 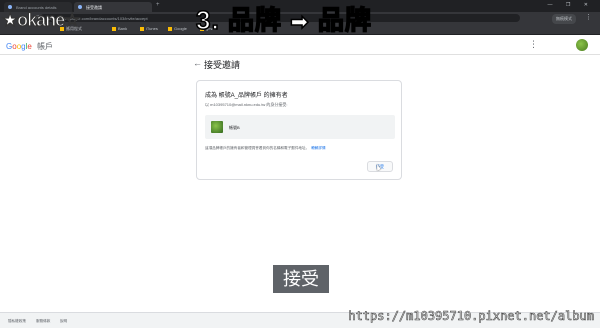 I want to click on avatar, so click(x=582, y=45).